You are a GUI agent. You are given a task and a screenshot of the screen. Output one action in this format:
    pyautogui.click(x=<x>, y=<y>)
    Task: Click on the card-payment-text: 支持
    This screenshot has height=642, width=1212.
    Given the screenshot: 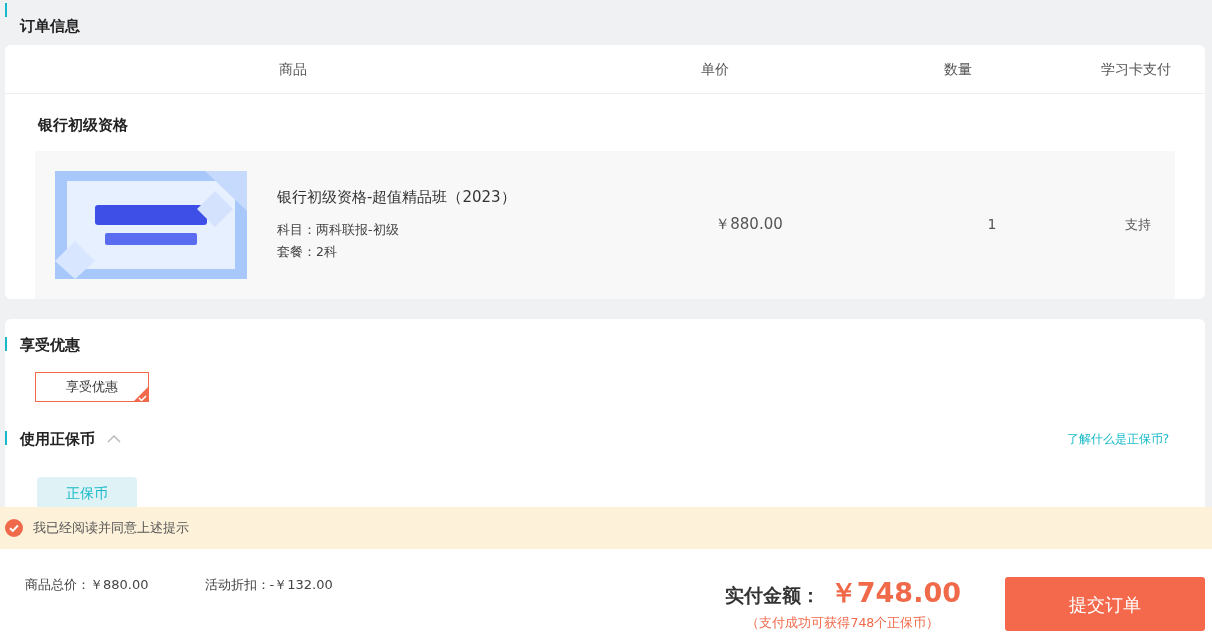 What is the action you would take?
    pyautogui.click(x=1138, y=224)
    